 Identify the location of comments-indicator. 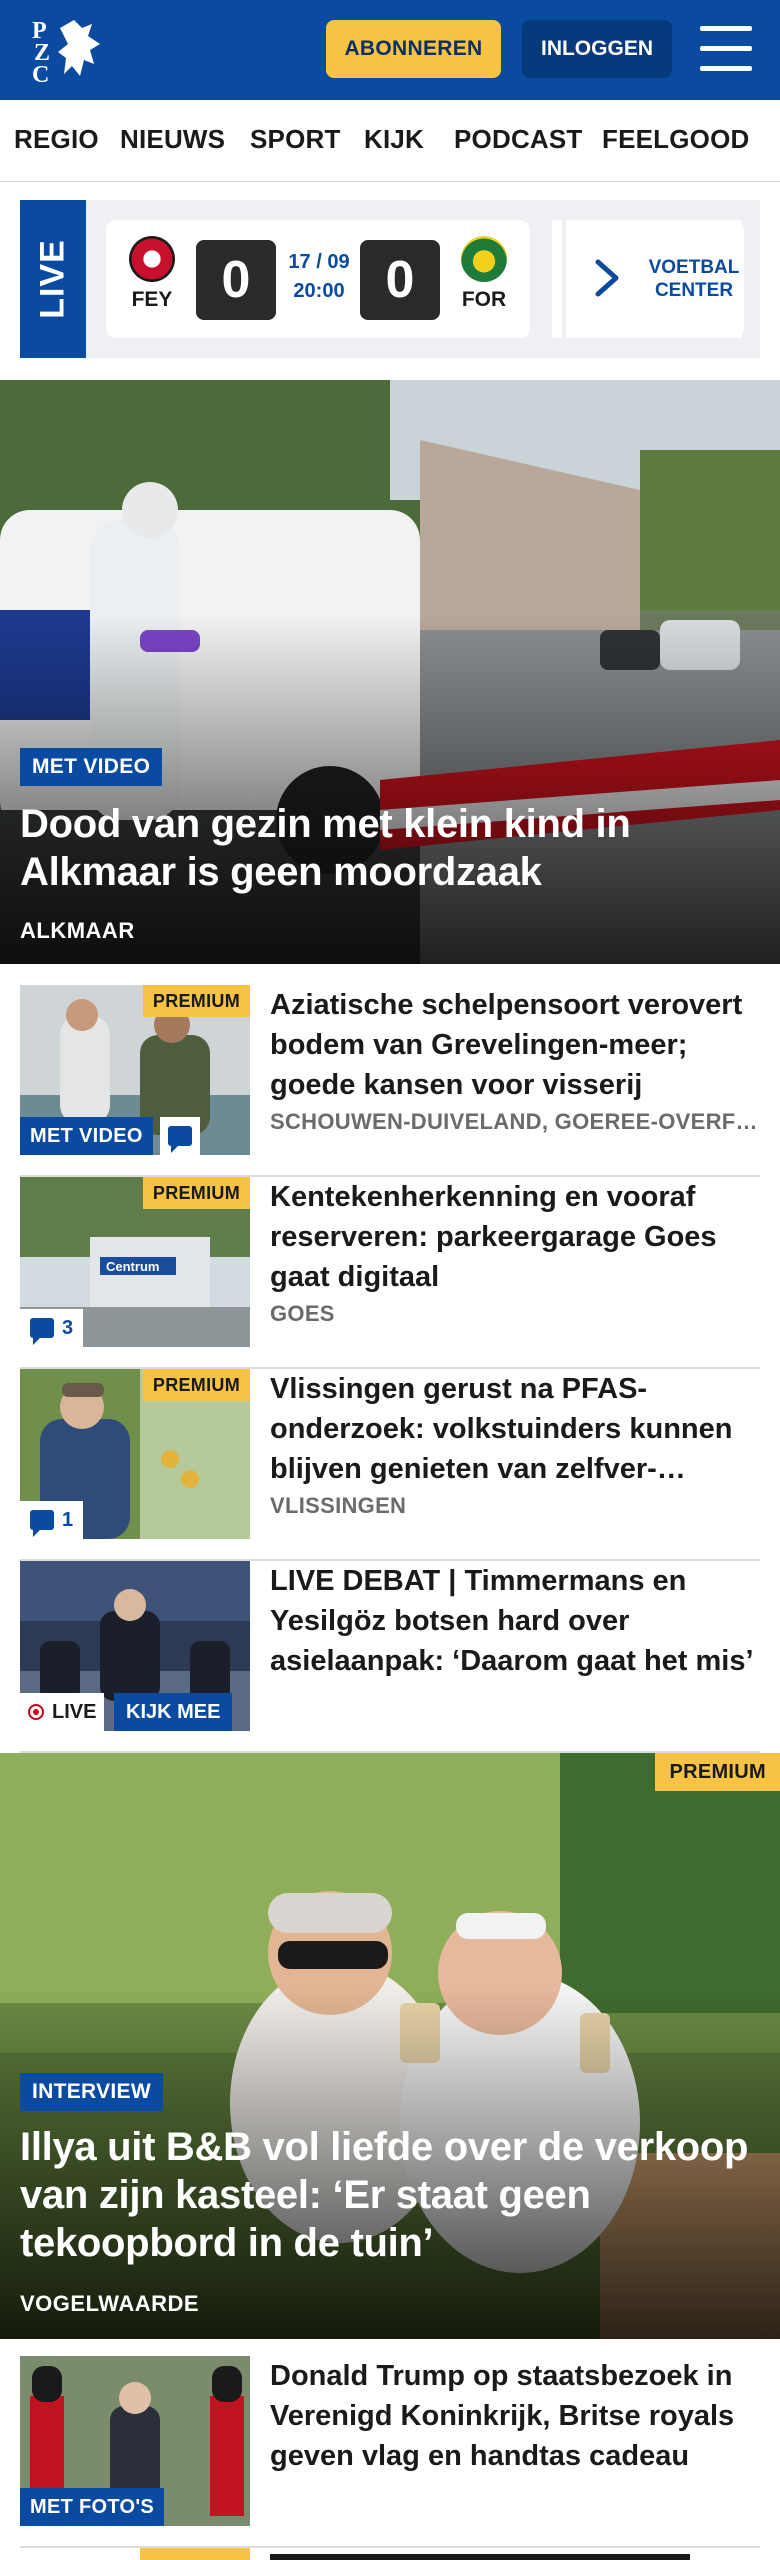
(180, 1136).